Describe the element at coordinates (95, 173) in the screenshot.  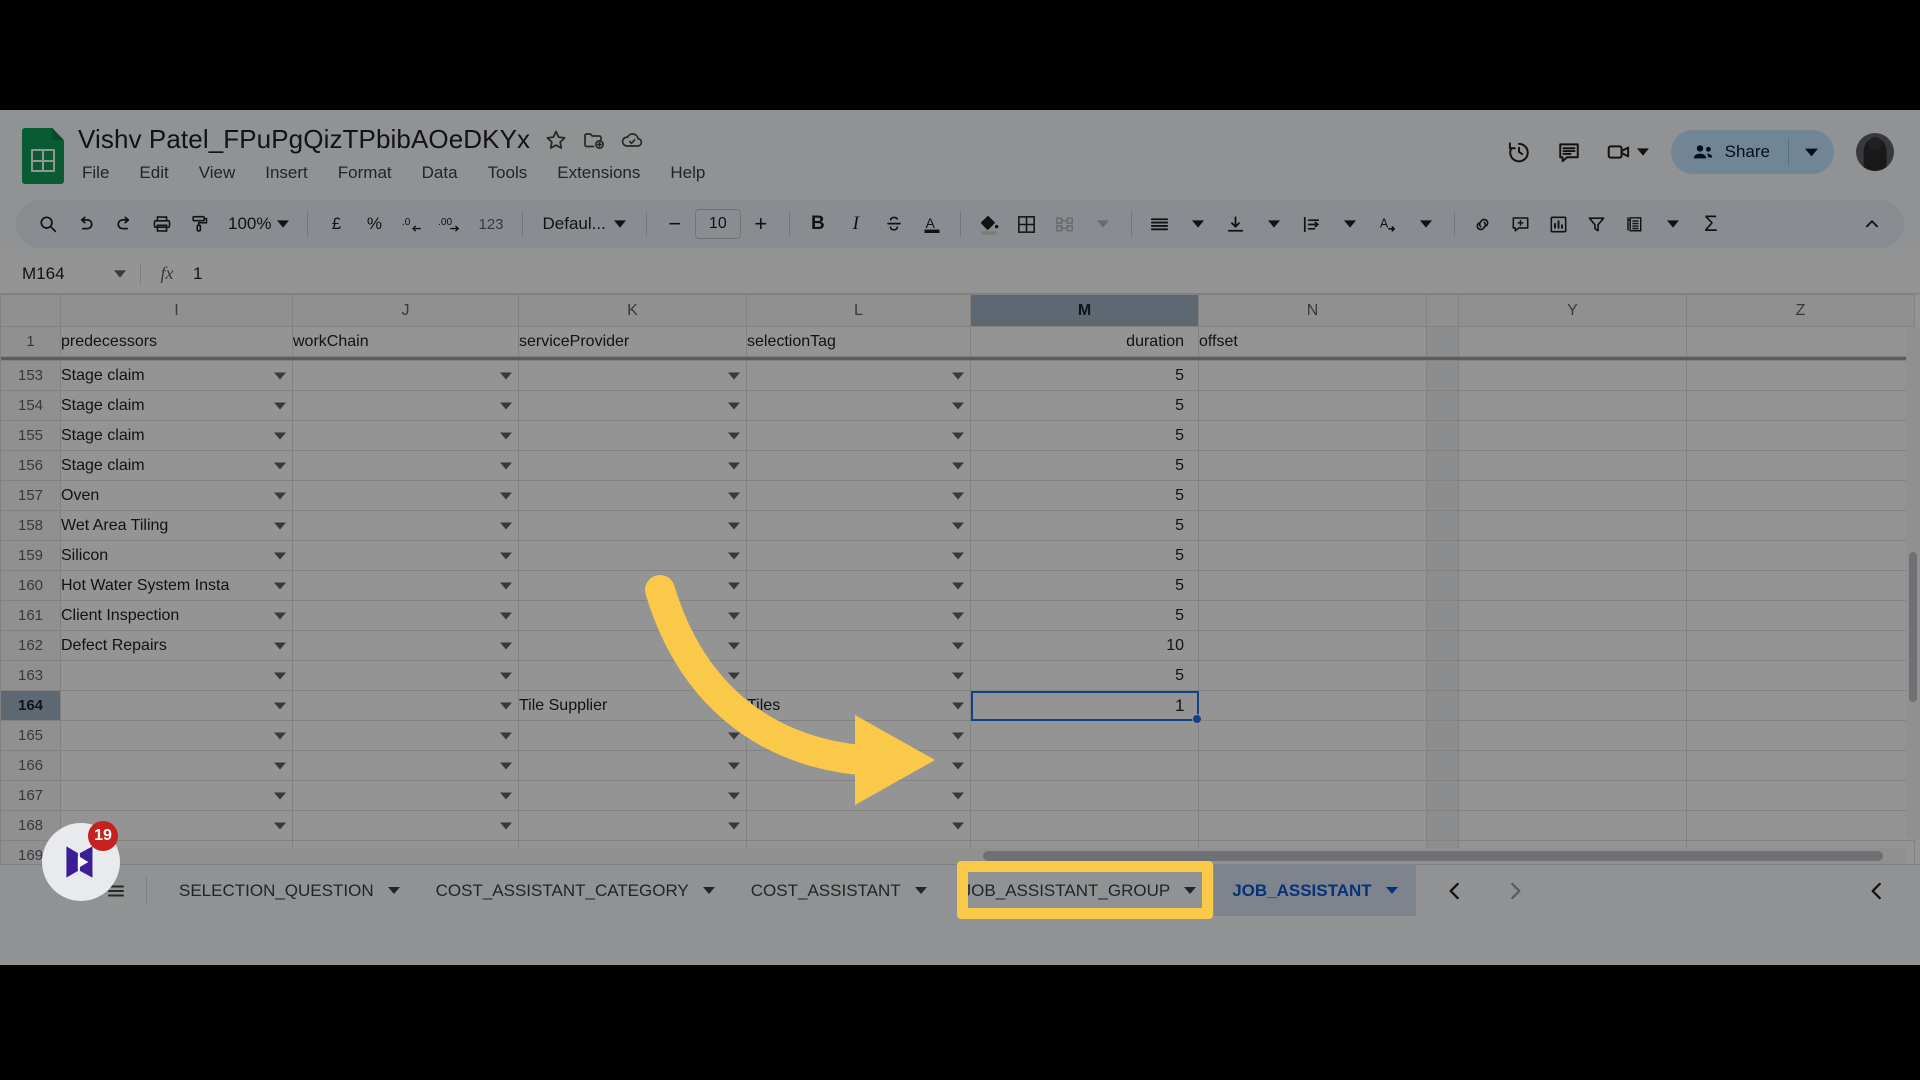
I see `menu-item-file: File` at that location.